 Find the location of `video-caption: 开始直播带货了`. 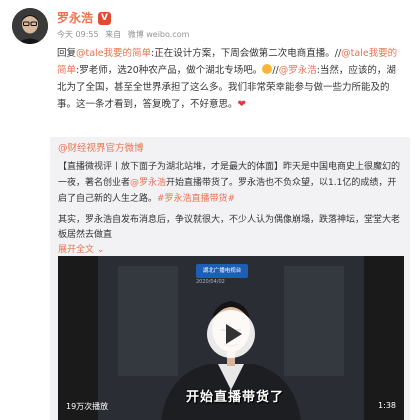

video-caption: 开始直播带货了 is located at coordinates (235, 397).